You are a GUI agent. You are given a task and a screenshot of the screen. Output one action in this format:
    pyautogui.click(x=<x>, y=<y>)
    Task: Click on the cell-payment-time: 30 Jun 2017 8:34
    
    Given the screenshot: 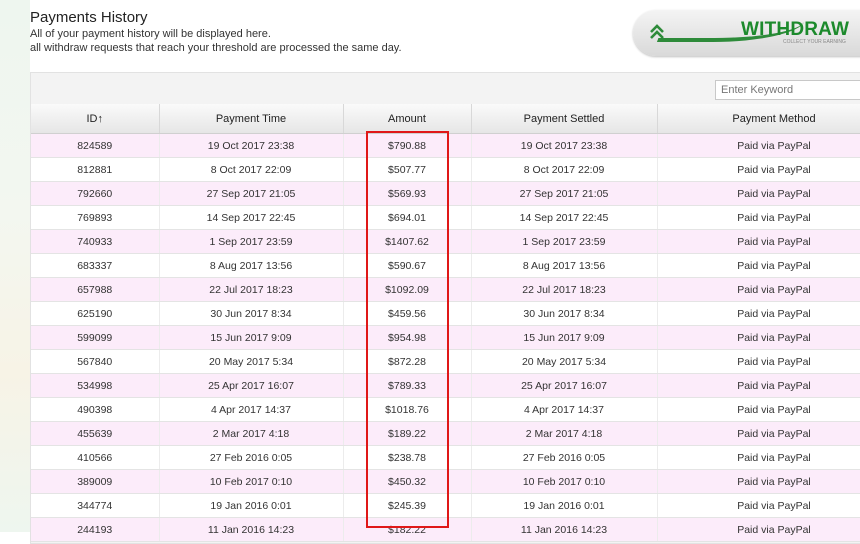 What is the action you would take?
    pyautogui.click(x=251, y=313)
    